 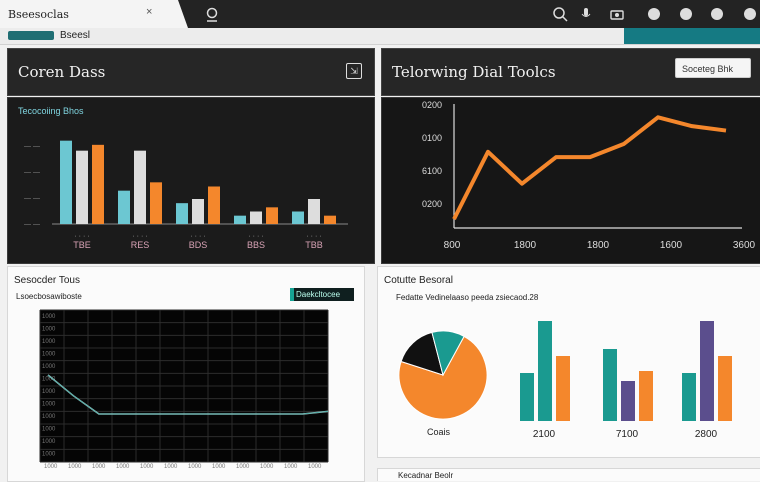 I want to click on line-chart-tr: 0200 0100 6100 0200 800 1800 1800 1600 3600, so click(x=589, y=175).